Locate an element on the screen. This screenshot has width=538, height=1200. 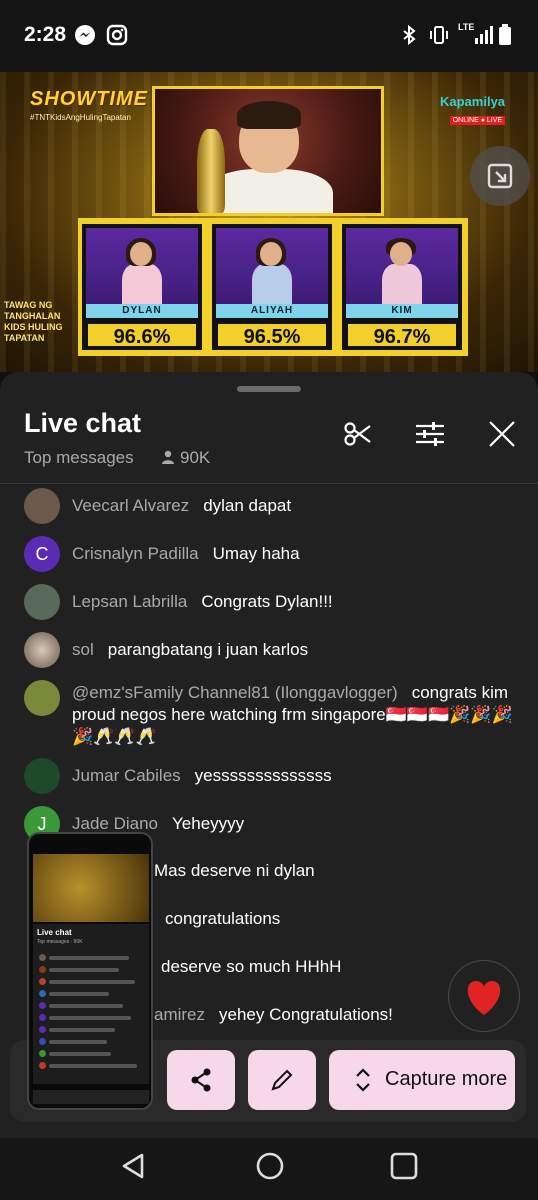
scissors-icon is located at coordinates (357, 434).